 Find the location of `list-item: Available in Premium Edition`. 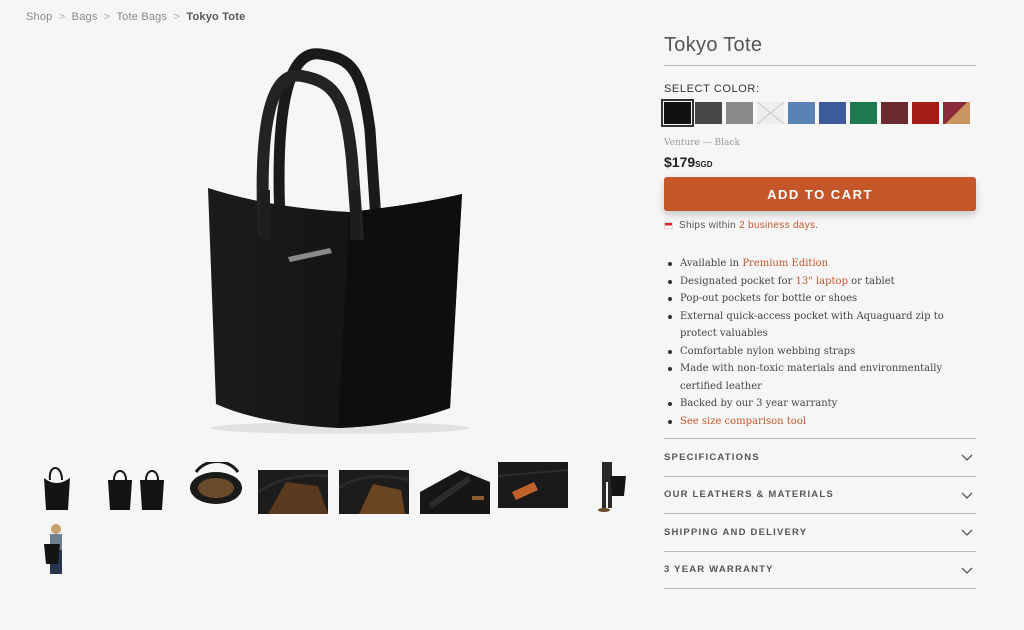

list-item: Available in Premium Edition is located at coordinates (820, 264).